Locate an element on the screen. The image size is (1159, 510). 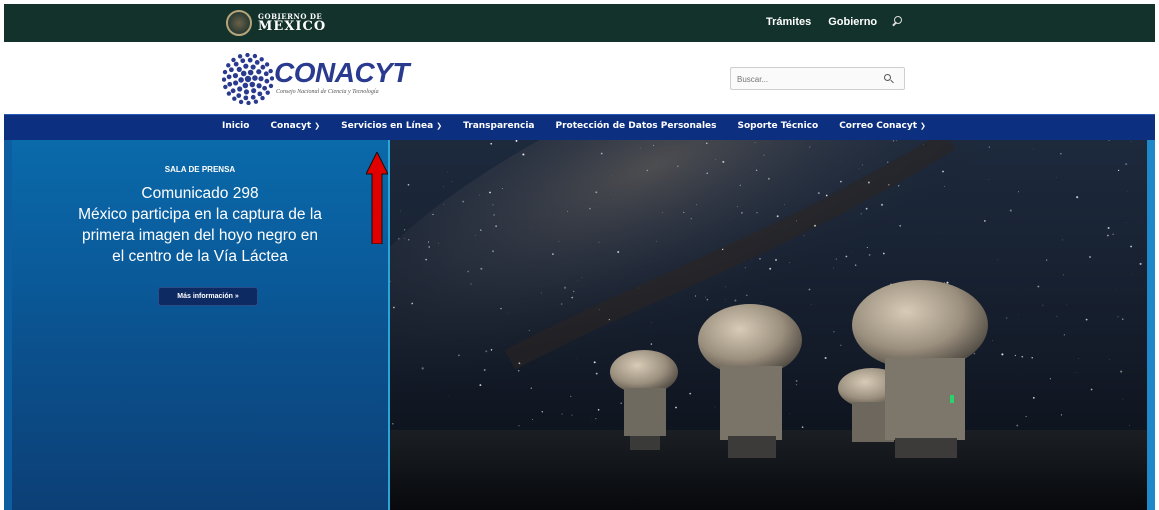
brand-subtitle: Consejo Nacional de Ciencia y Tecnología is located at coordinates (327, 92).